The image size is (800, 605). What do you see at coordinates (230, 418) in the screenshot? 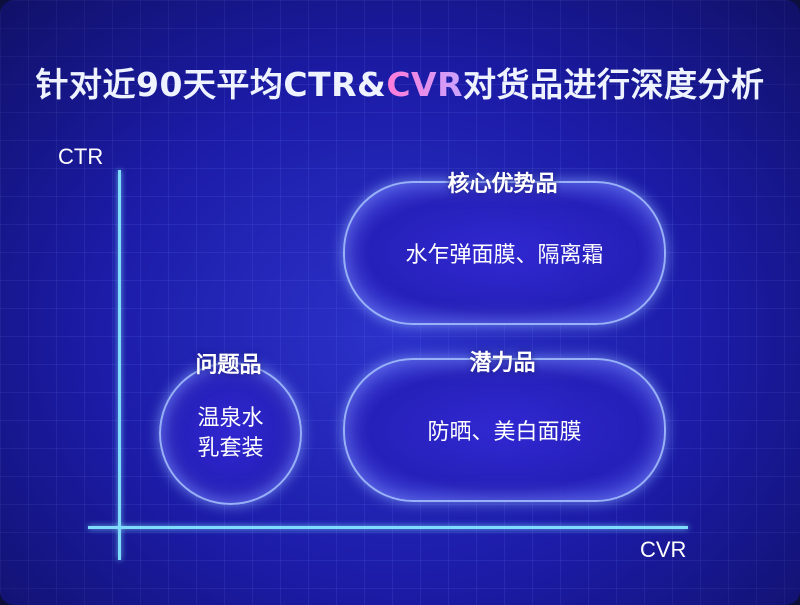
I see `problem-products-items-line-1: 温泉水` at bounding box center [230, 418].